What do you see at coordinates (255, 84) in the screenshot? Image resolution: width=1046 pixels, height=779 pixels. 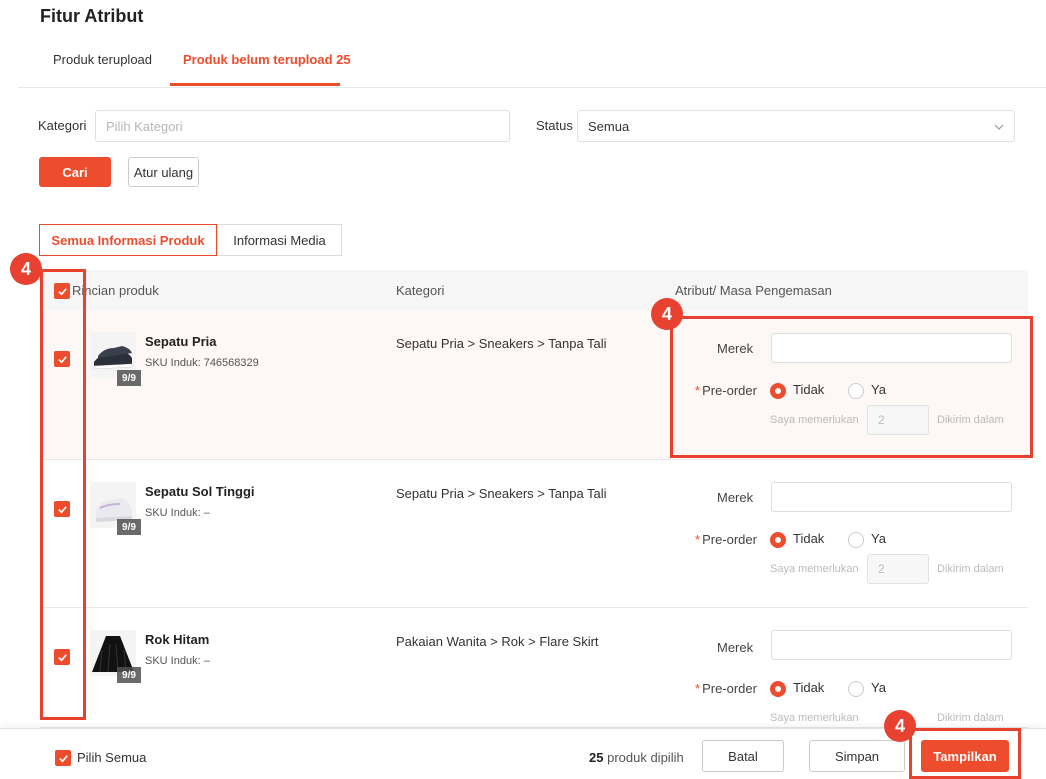 I see `active-tab-indicator` at bounding box center [255, 84].